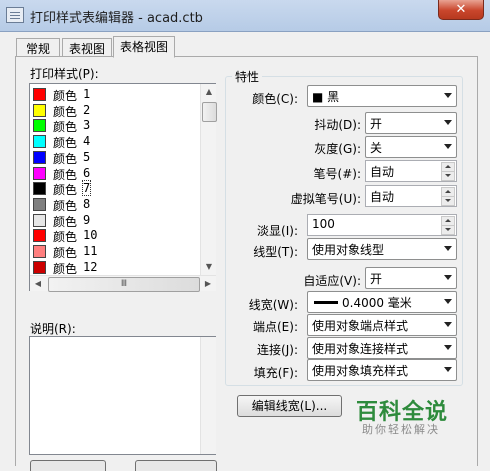  What do you see at coordinates (87, 94) in the screenshot?
I see `plot-style-number: 1` at bounding box center [87, 94].